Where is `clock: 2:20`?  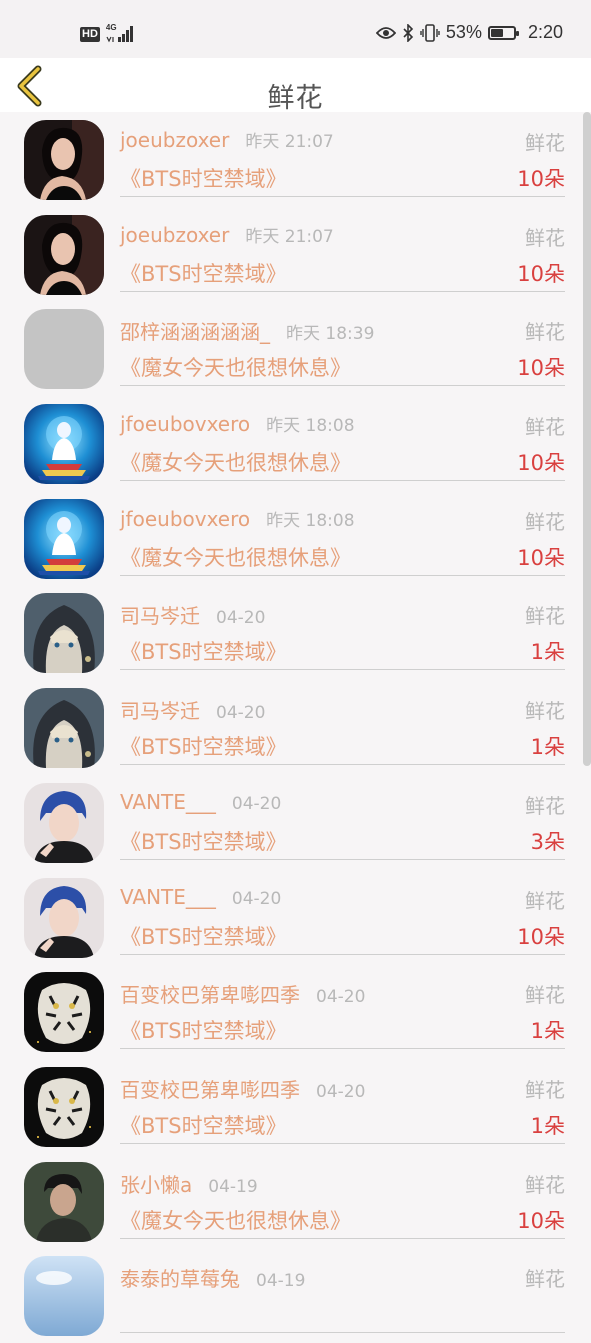 clock: 2:20 is located at coordinates (545, 32).